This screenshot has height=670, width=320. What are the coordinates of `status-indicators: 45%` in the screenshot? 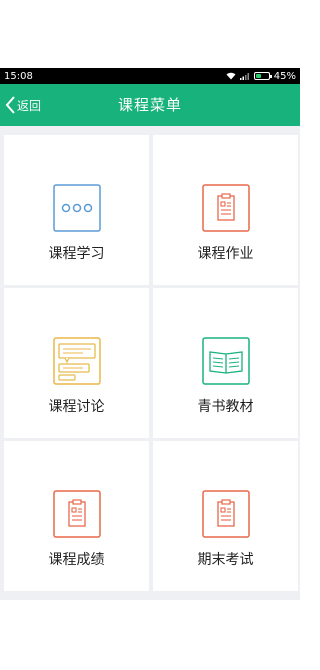 It's located at (261, 76).